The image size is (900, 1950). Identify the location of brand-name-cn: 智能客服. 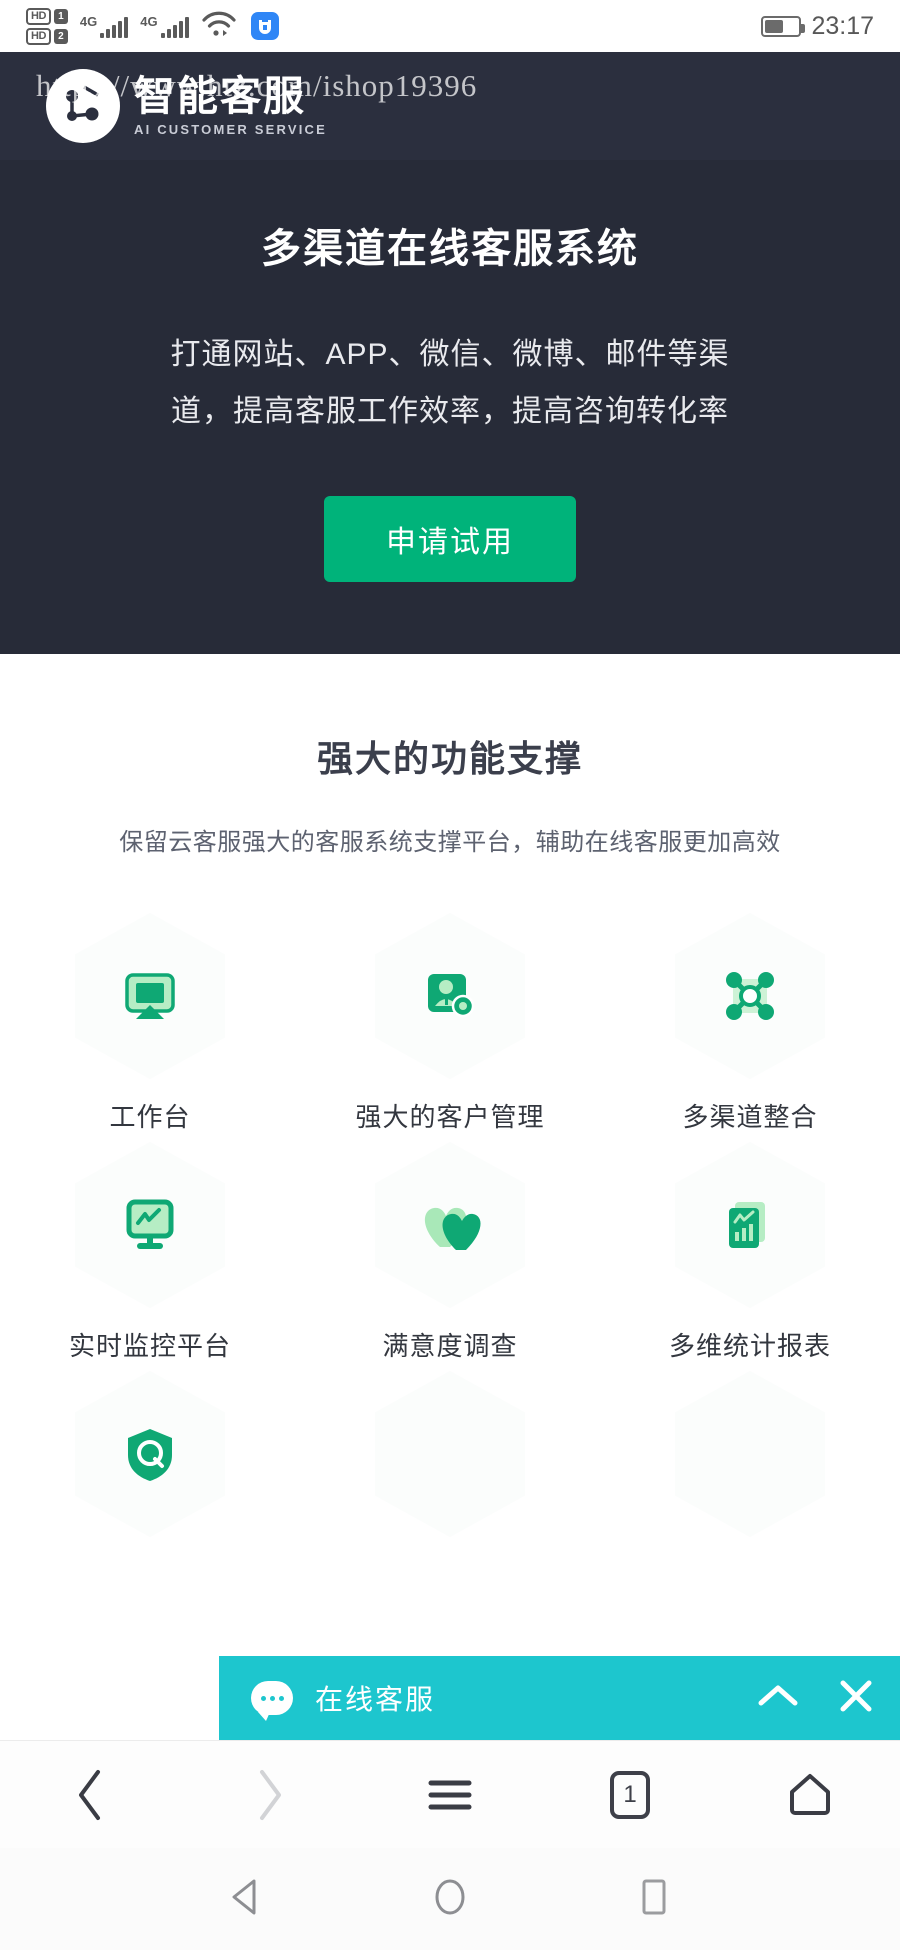
(220, 95).